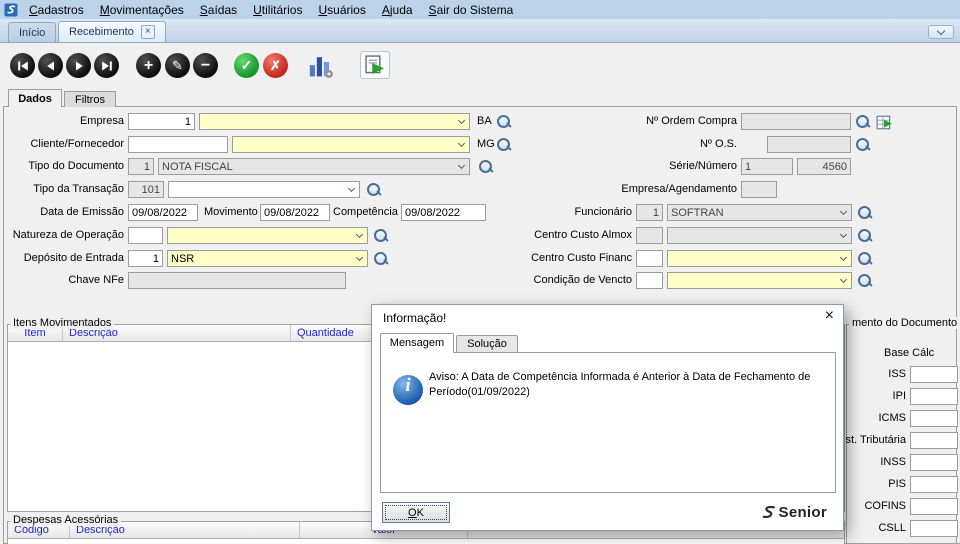 This screenshot has width=960, height=544. I want to click on senior-logo: Senior, so click(794, 512).